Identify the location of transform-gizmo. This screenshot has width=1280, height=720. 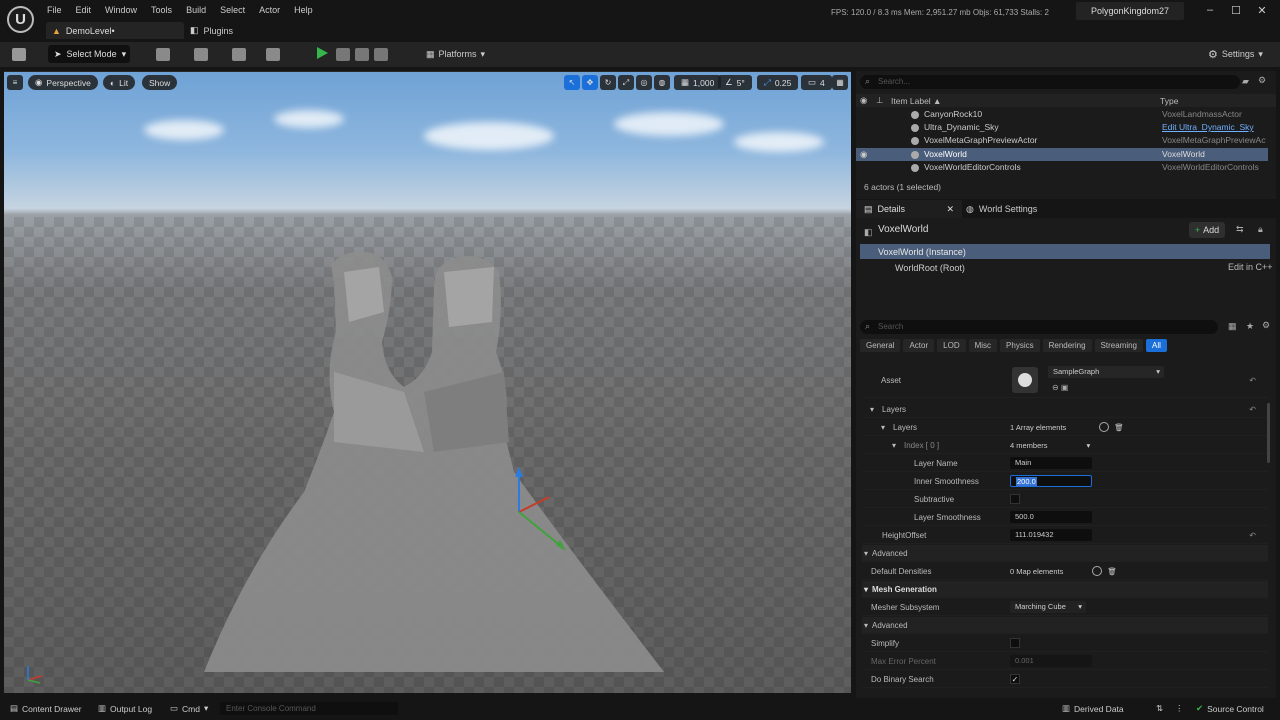
(539, 512).